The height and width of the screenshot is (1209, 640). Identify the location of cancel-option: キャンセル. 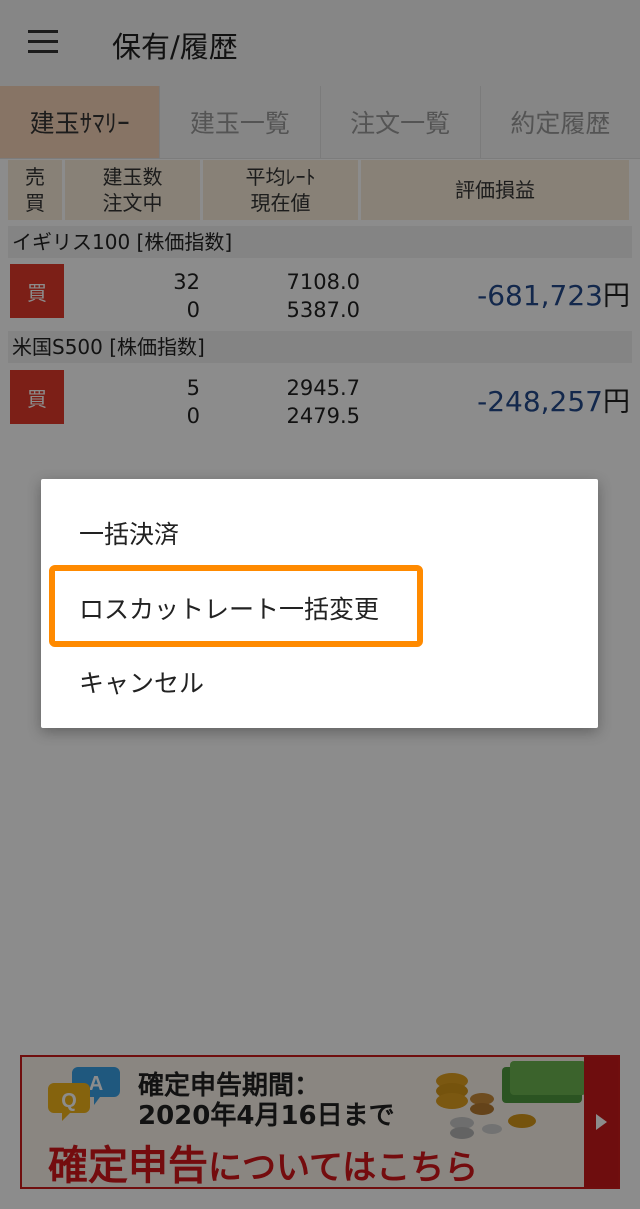
(141, 682).